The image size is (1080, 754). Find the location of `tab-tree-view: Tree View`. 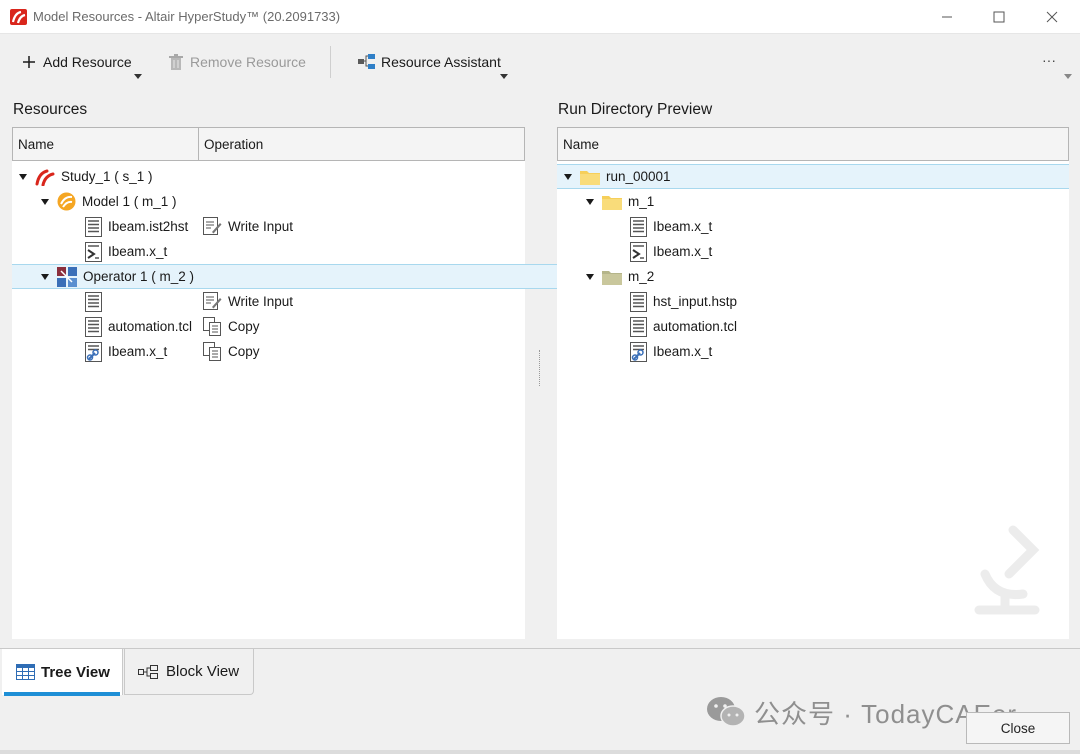

tab-tree-view: Tree View is located at coordinates (62, 672).